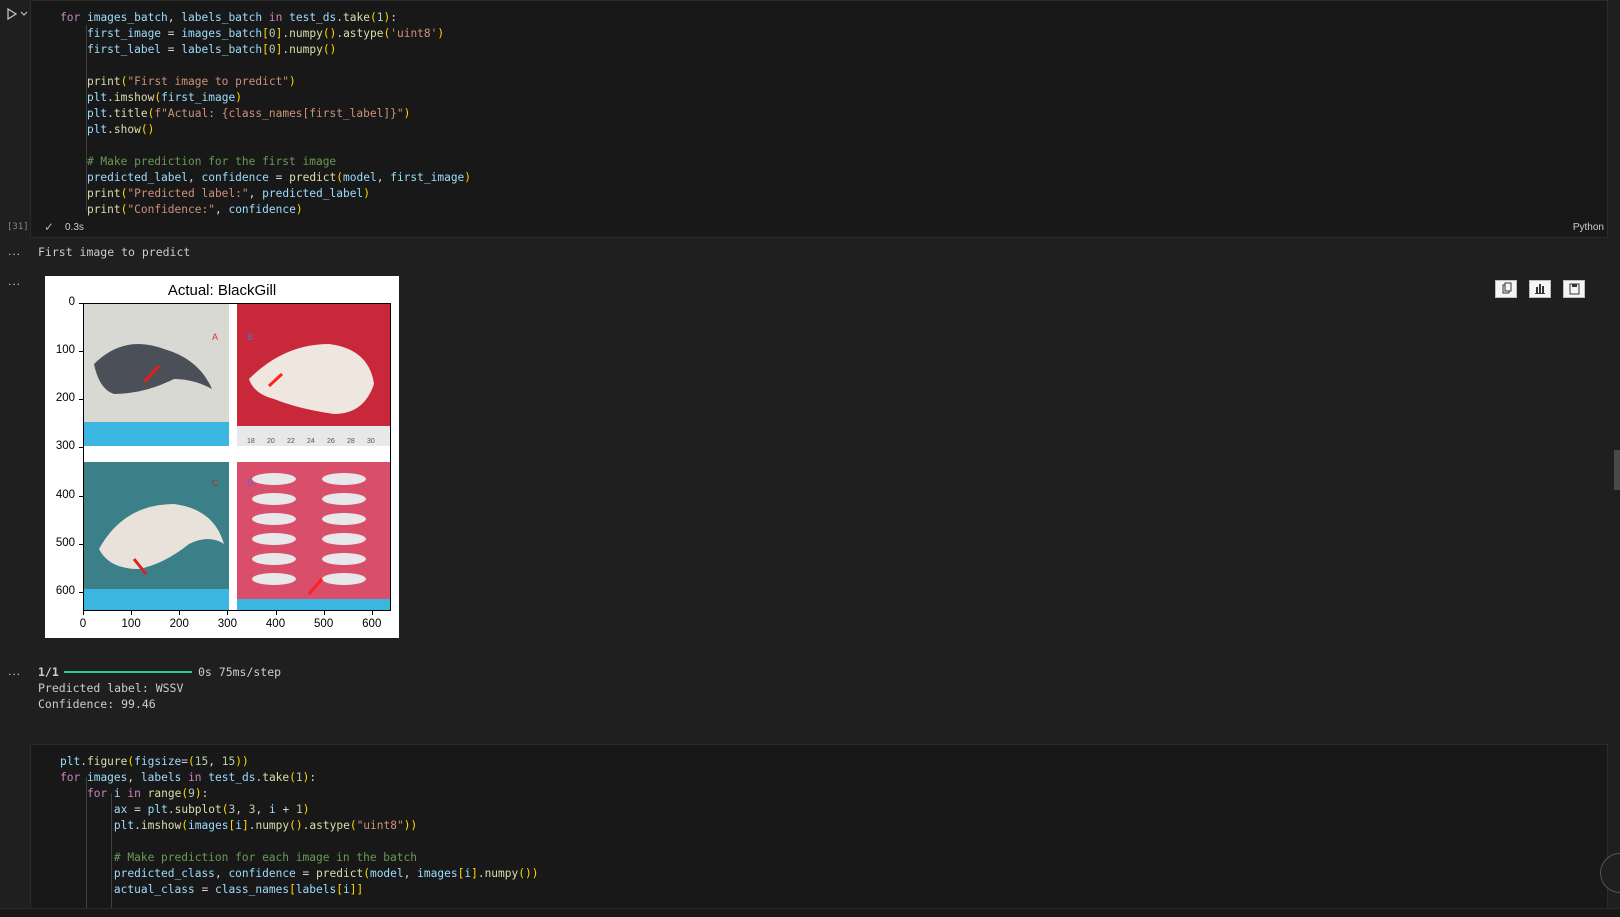 This screenshot has height=917, width=1620. What do you see at coordinates (198, 162) in the screenshot?
I see `code-line: # Make prediction for the first image` at bounding box center [198, 162].